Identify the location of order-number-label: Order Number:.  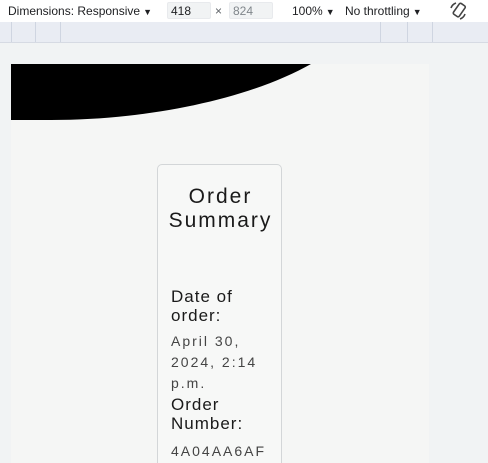
(207, 414).